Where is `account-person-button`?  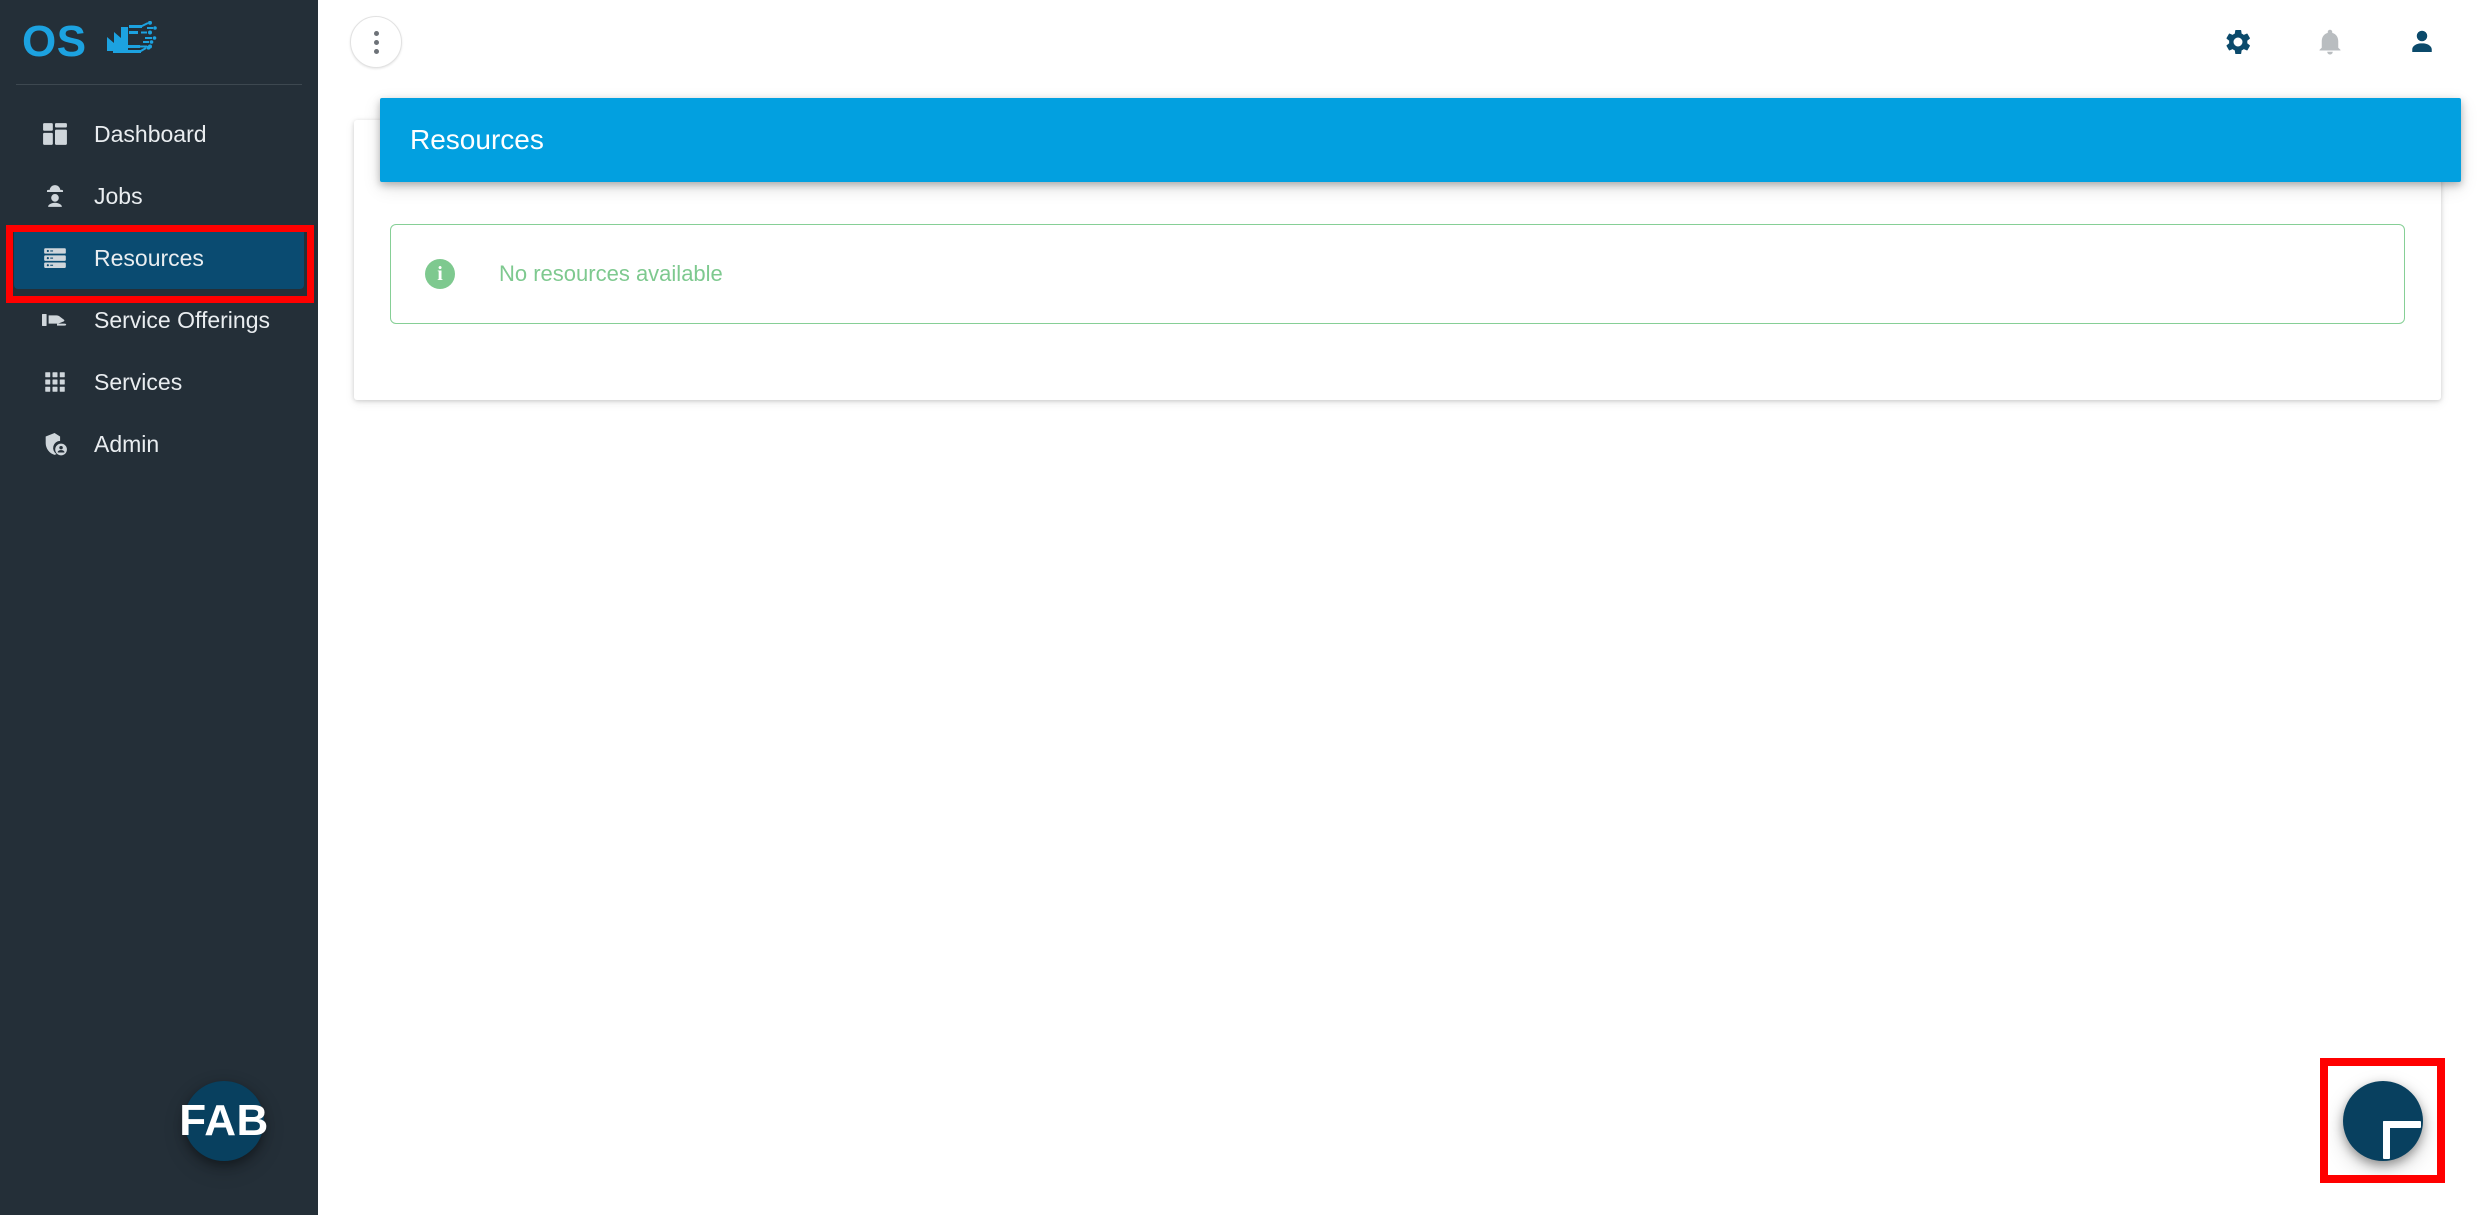 account-person-button is located at coordinates (2422, 42).